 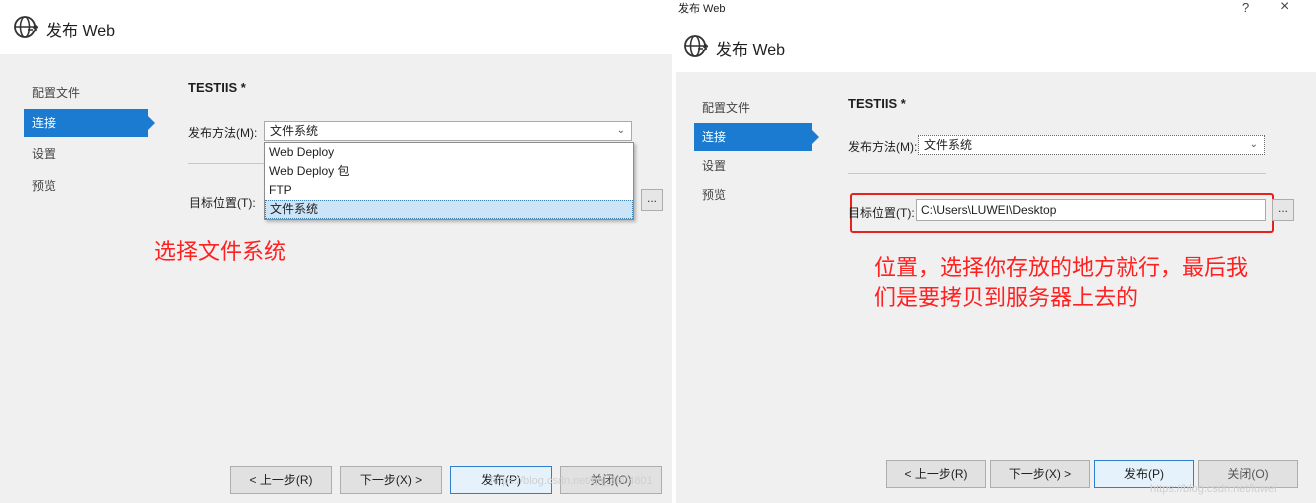 I want to click on window-close-button: ×, so click(x=1284, y=8).